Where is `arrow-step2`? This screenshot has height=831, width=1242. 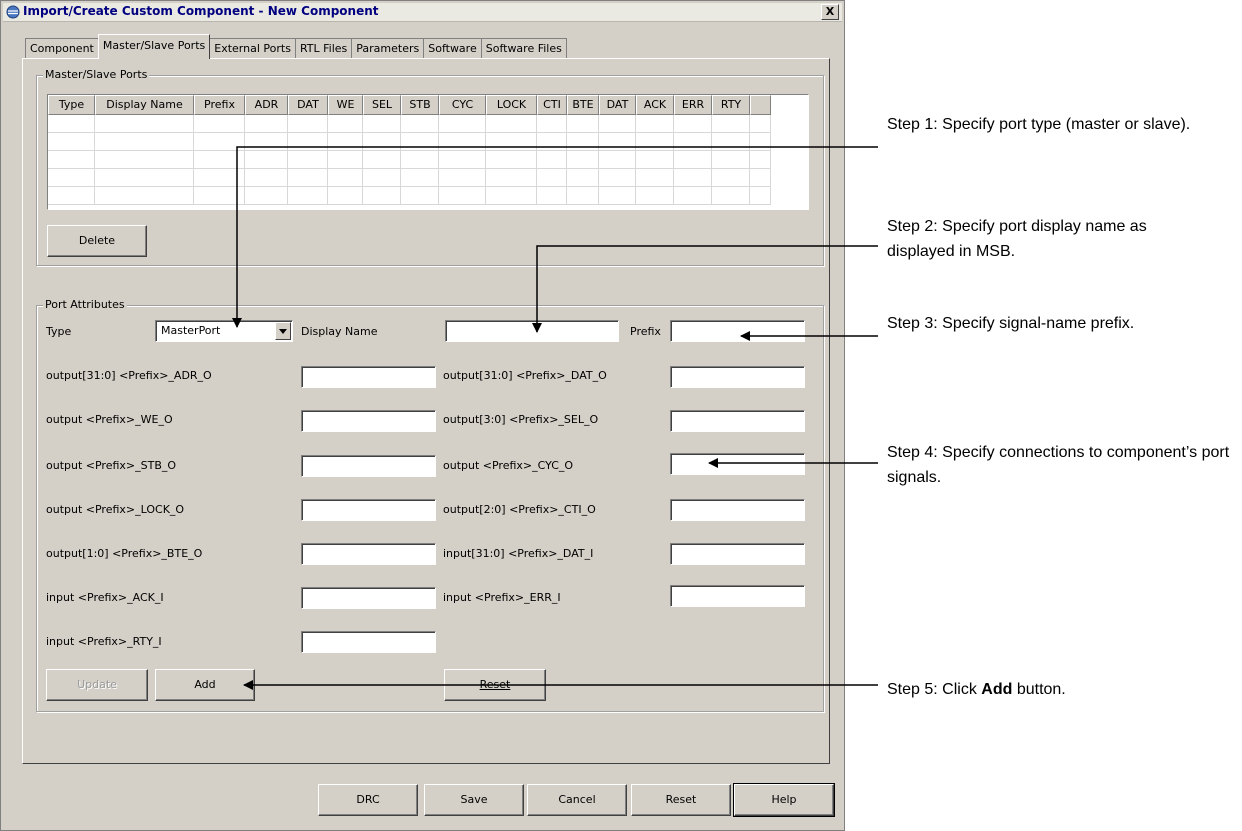
arrow-step2 is located at coordinates (705, 289).